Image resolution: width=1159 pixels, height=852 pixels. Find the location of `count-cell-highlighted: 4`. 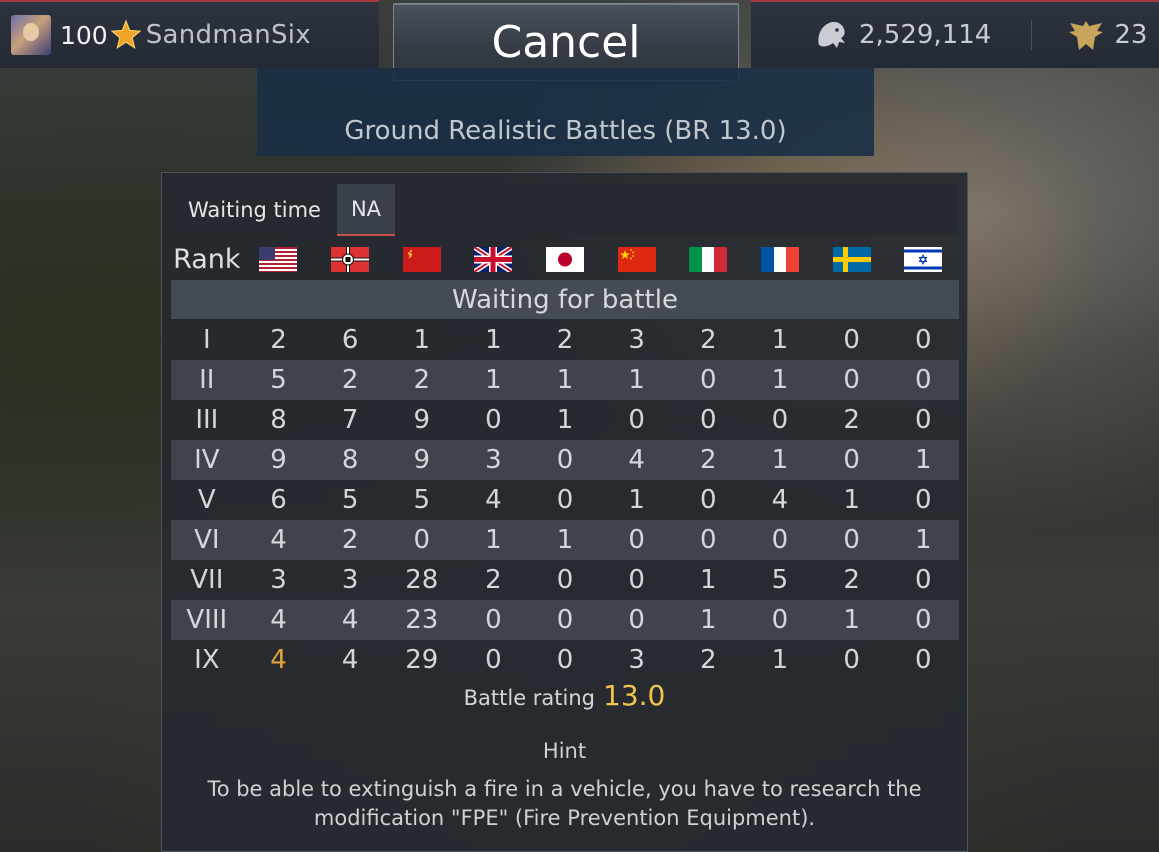

count-cell-highlighted: 4 is located at coordinates (278, 660).